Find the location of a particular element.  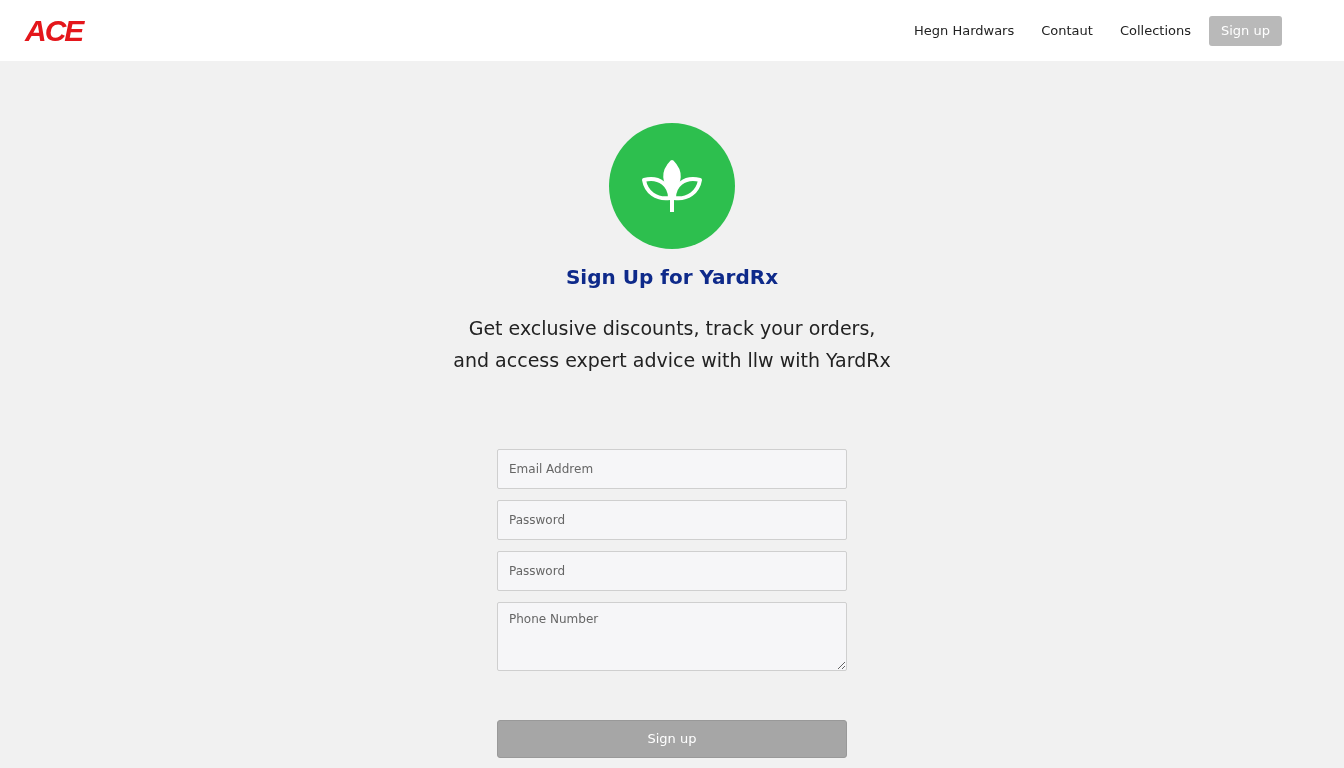

page-title: Sign Up for YardRx is located at coordinates (672, 277).